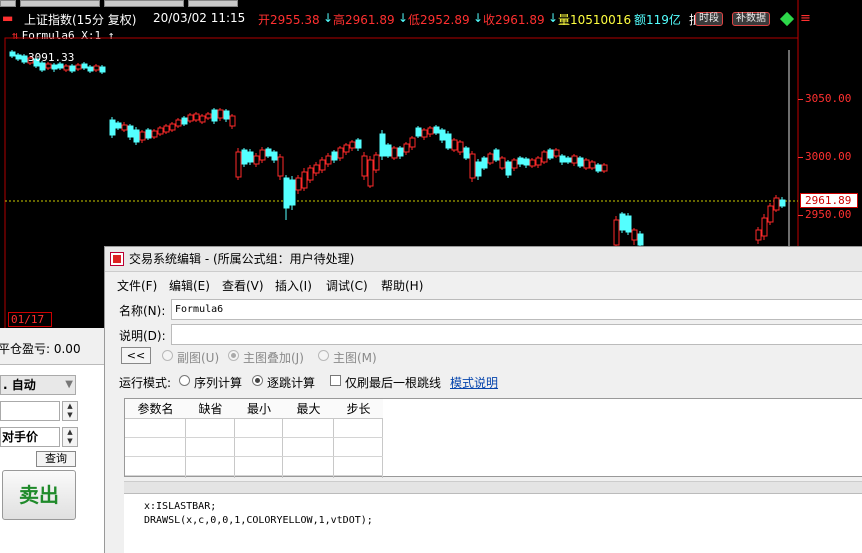 This screenshot has width=862, height=553. What do you see at coordinates (180, 506) in the screenshot?
I see `code-line: x:ISLASTBAR;` at bounding box center [180, 506].